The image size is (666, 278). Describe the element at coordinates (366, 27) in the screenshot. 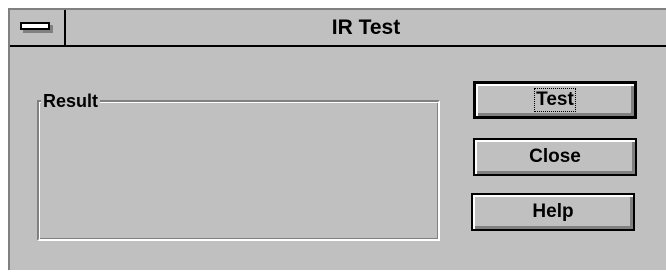

I see `window-title: IR Test` at that location.